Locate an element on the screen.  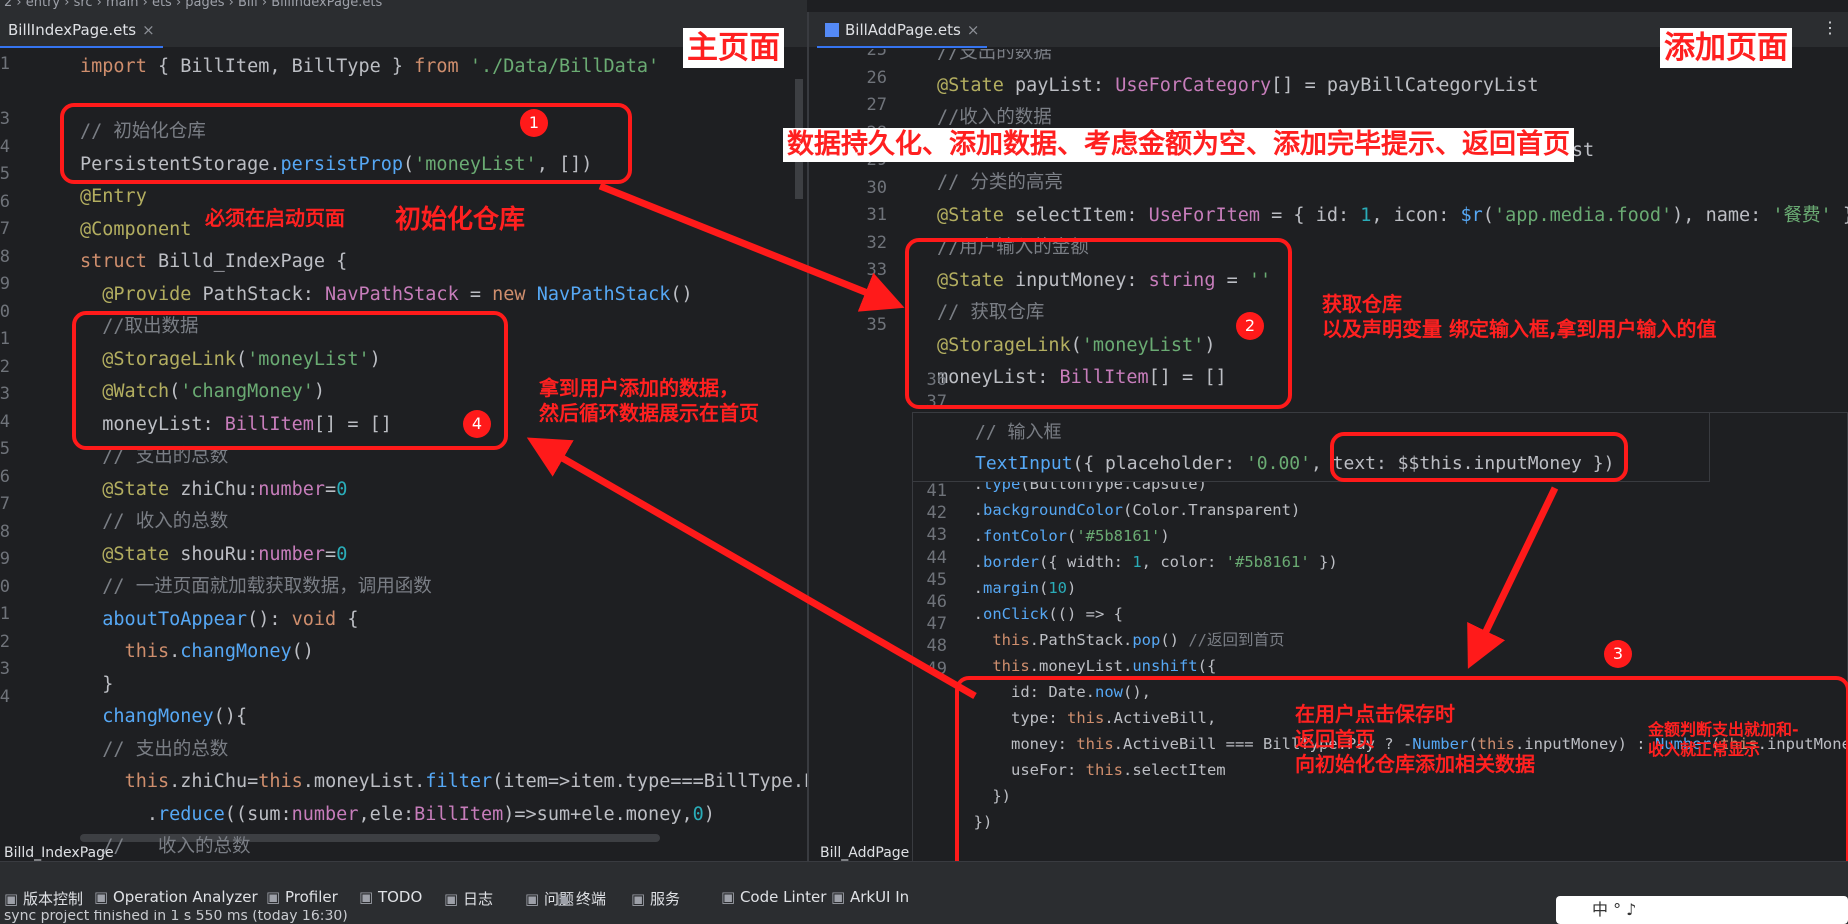
version-control-icon: ▣ is located at coordinates (13, 899).